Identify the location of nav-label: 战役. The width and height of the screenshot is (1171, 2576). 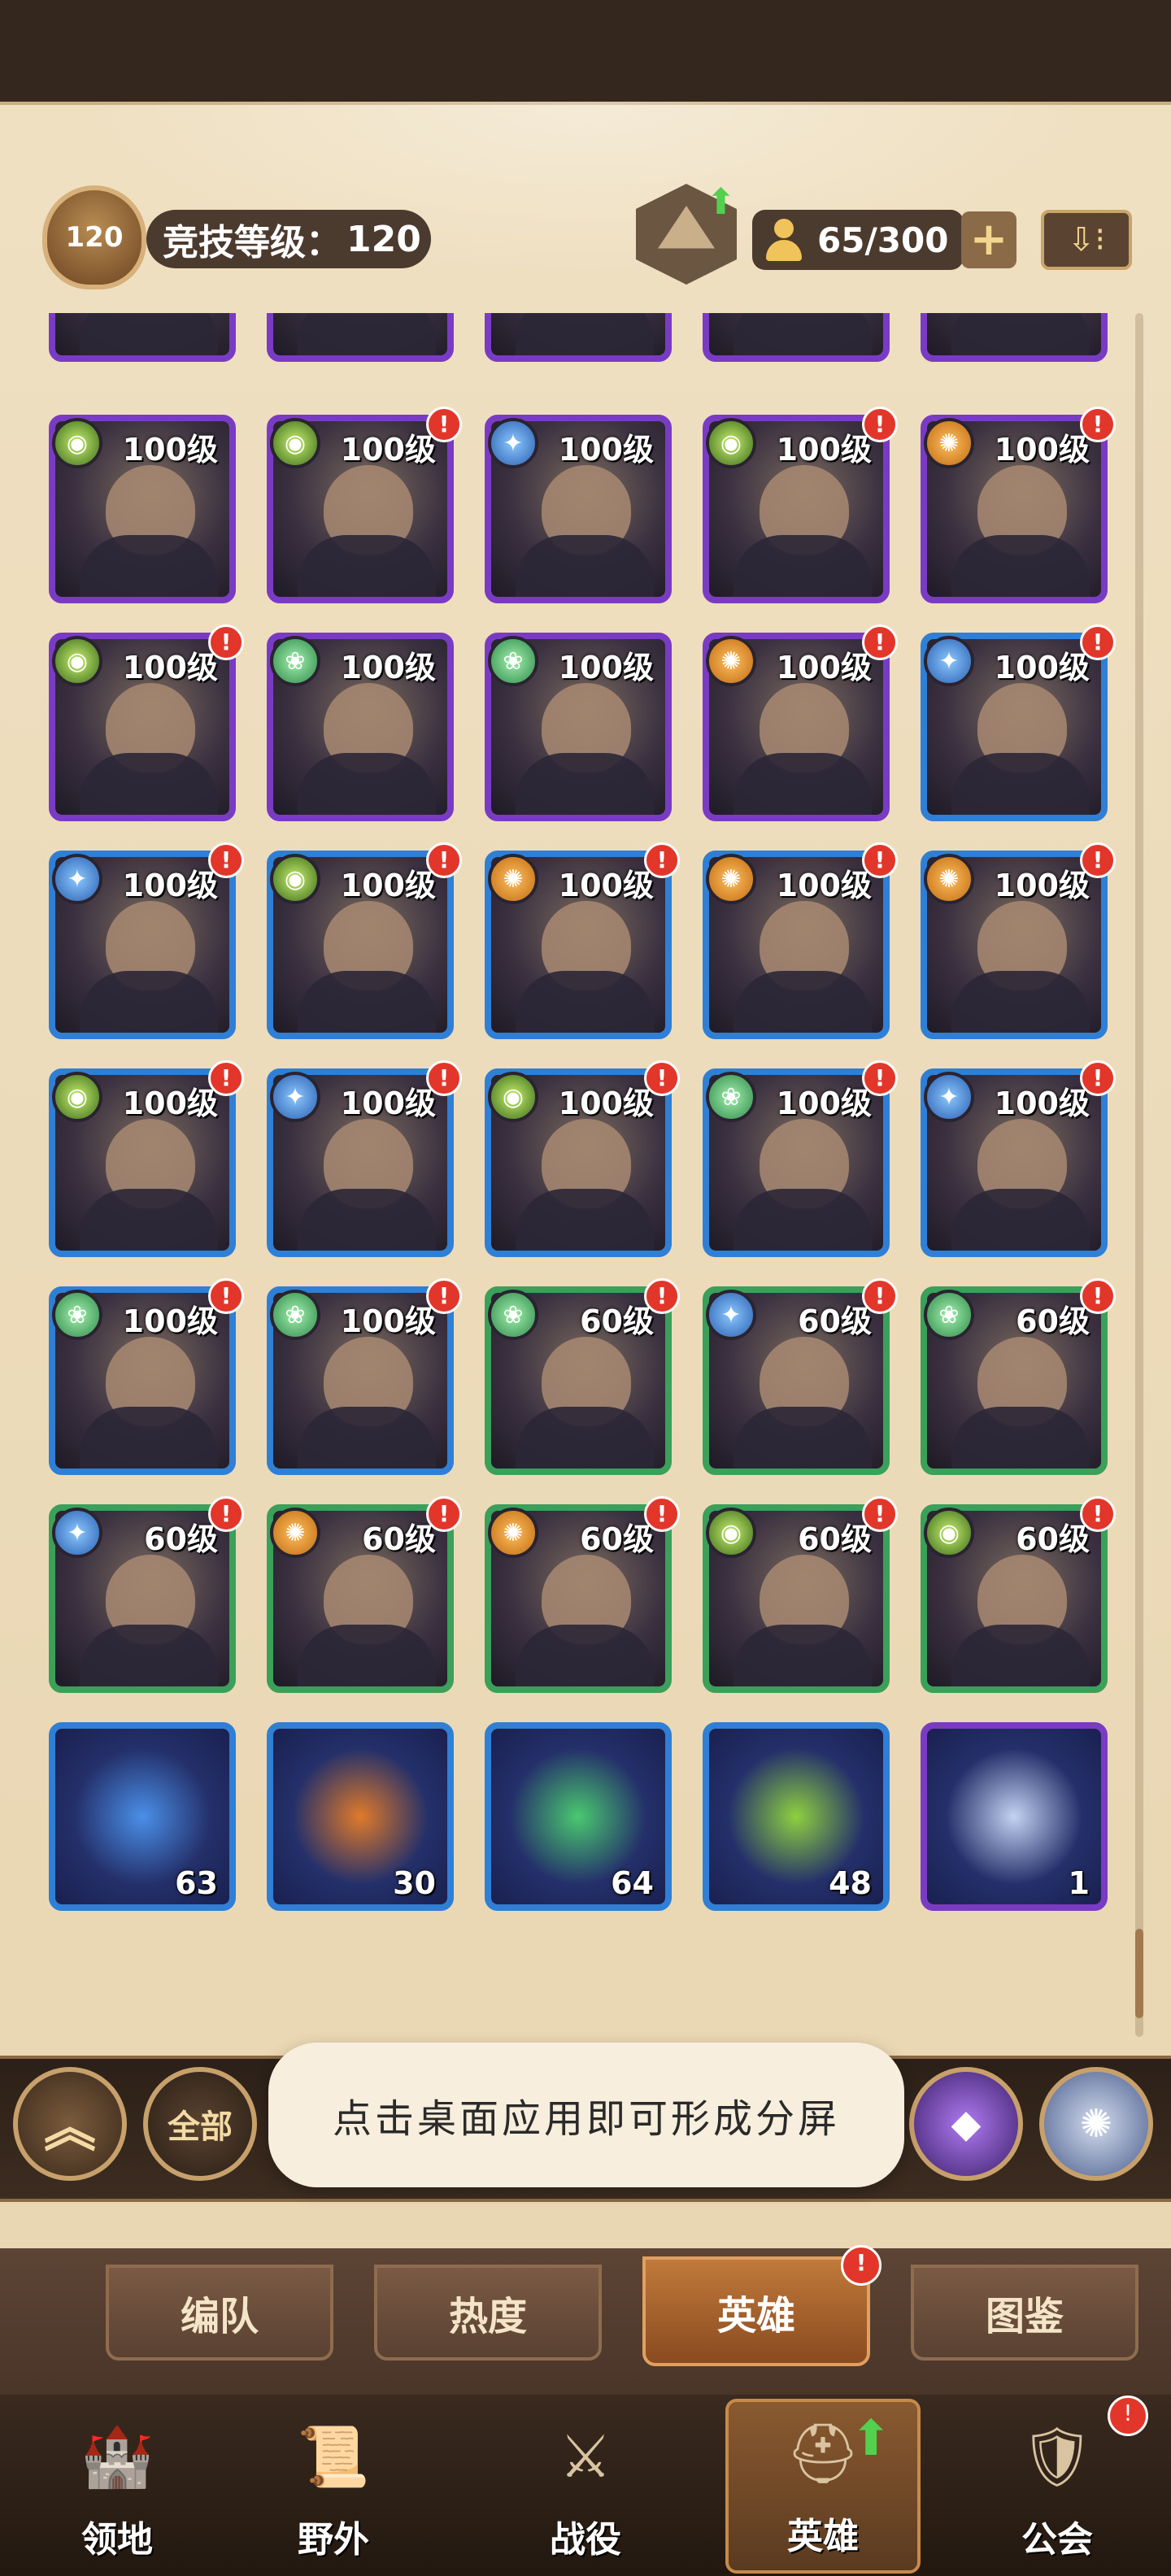
(585, 2540).